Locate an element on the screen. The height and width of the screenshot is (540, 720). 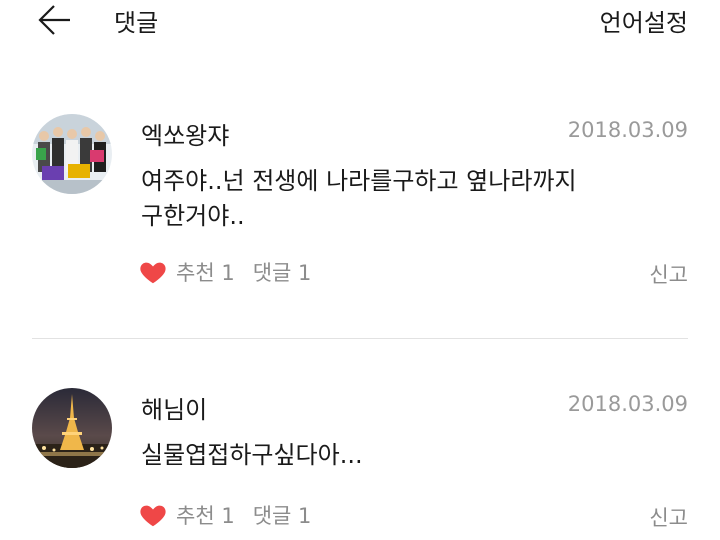
eiffel-tower-image is located at coordinates (72, 428).